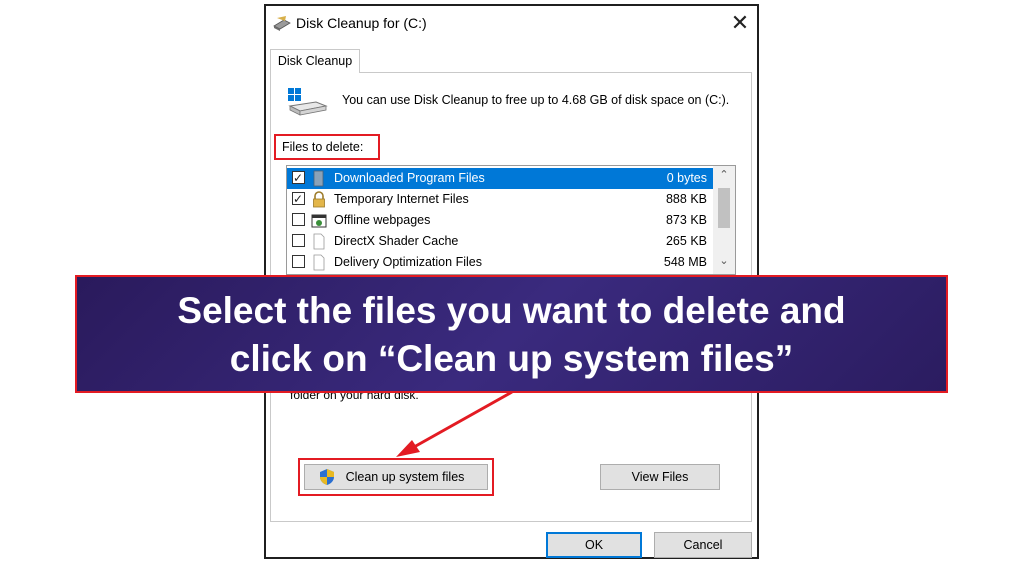 The height and width of the screenshot is (565, 1024). Describe the element at coordinates (685, 262) in the screenshot. I see `file-size: 548 MB` at that location.